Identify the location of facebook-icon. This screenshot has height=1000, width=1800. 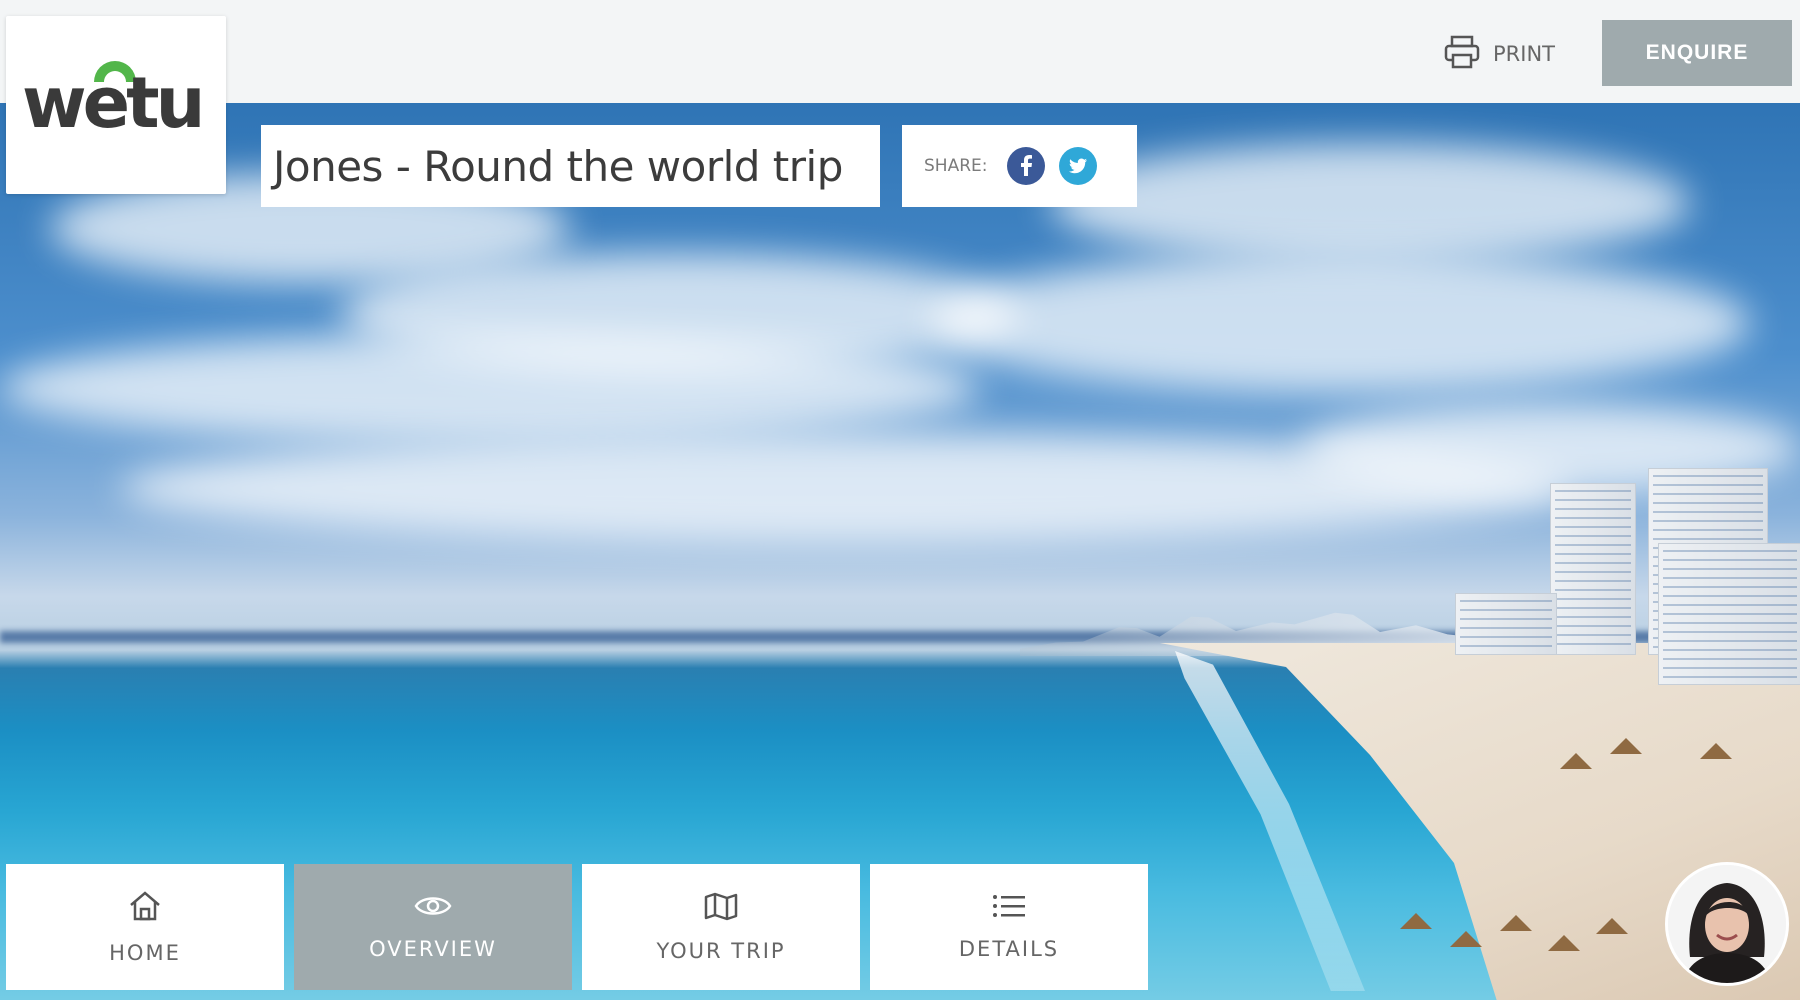
(1026, 166).